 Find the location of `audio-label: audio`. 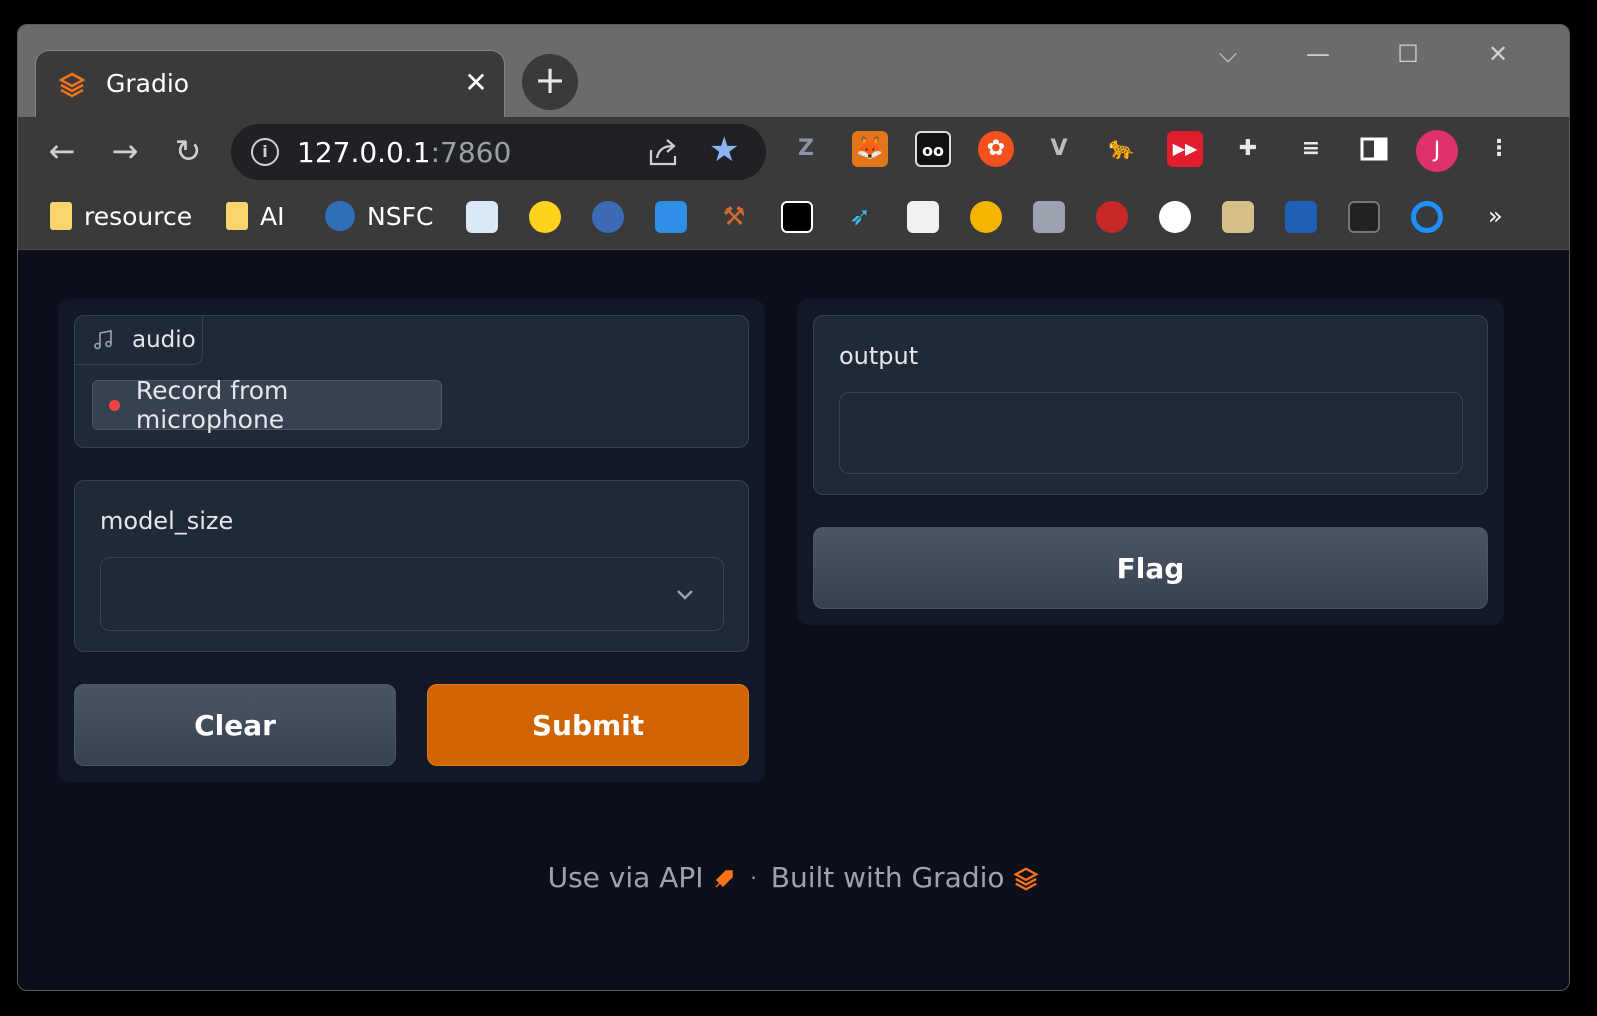

audio-label: audio is located at coordinates (138, 340).